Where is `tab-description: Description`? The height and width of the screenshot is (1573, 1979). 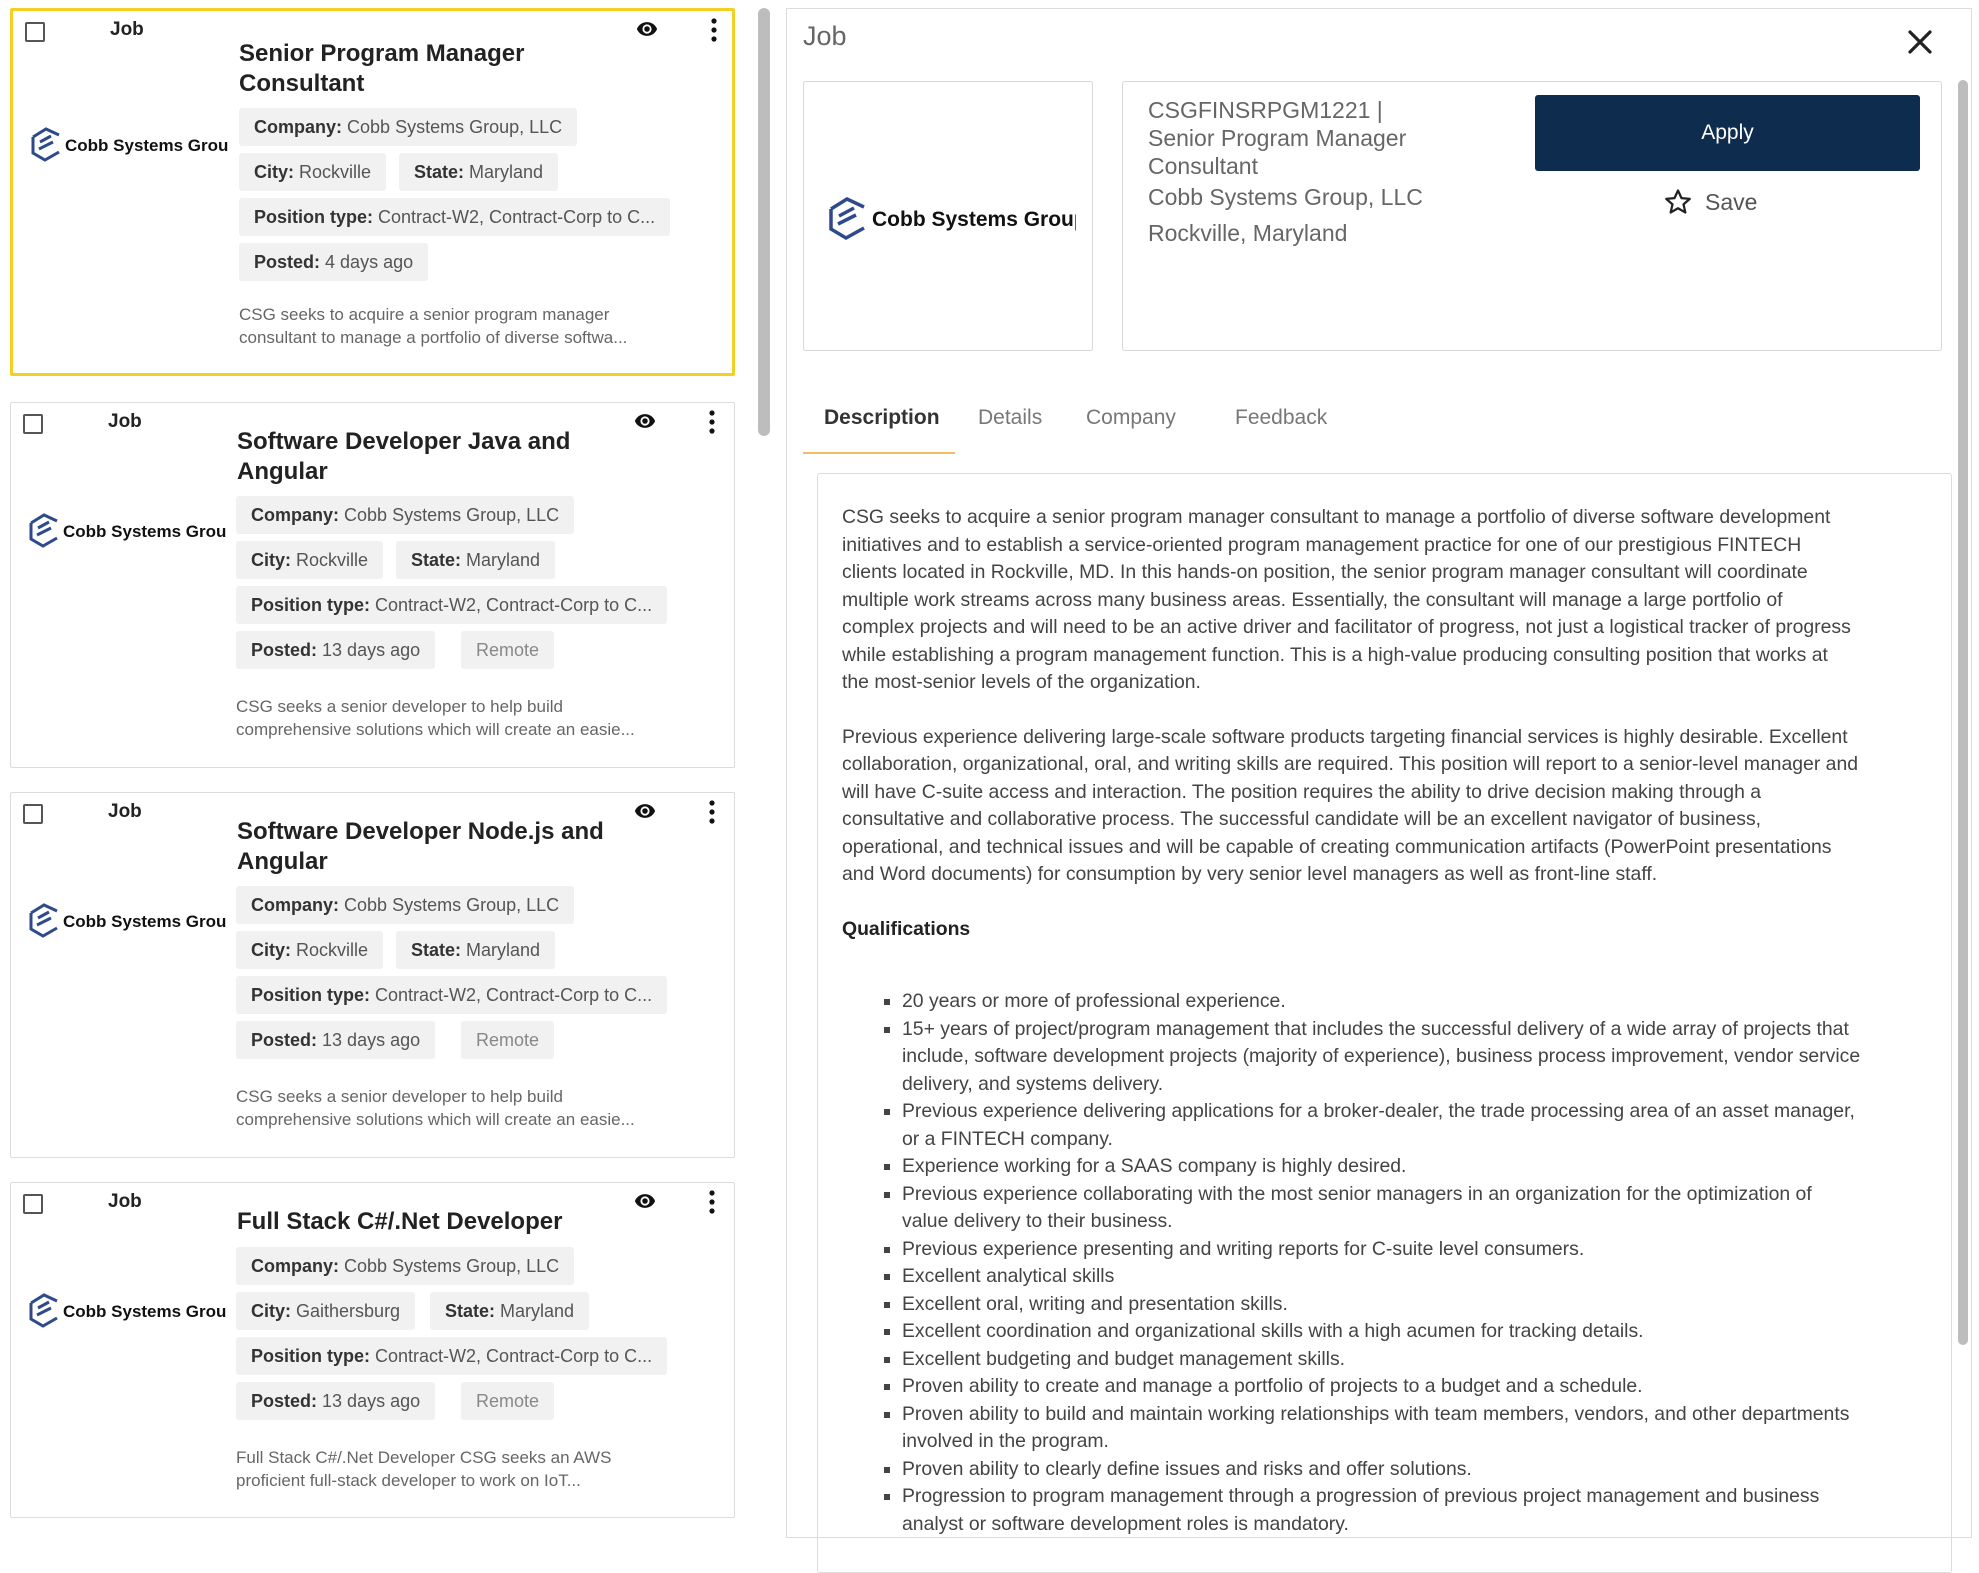
tab-description: Description is located at coordinates (882, 418).